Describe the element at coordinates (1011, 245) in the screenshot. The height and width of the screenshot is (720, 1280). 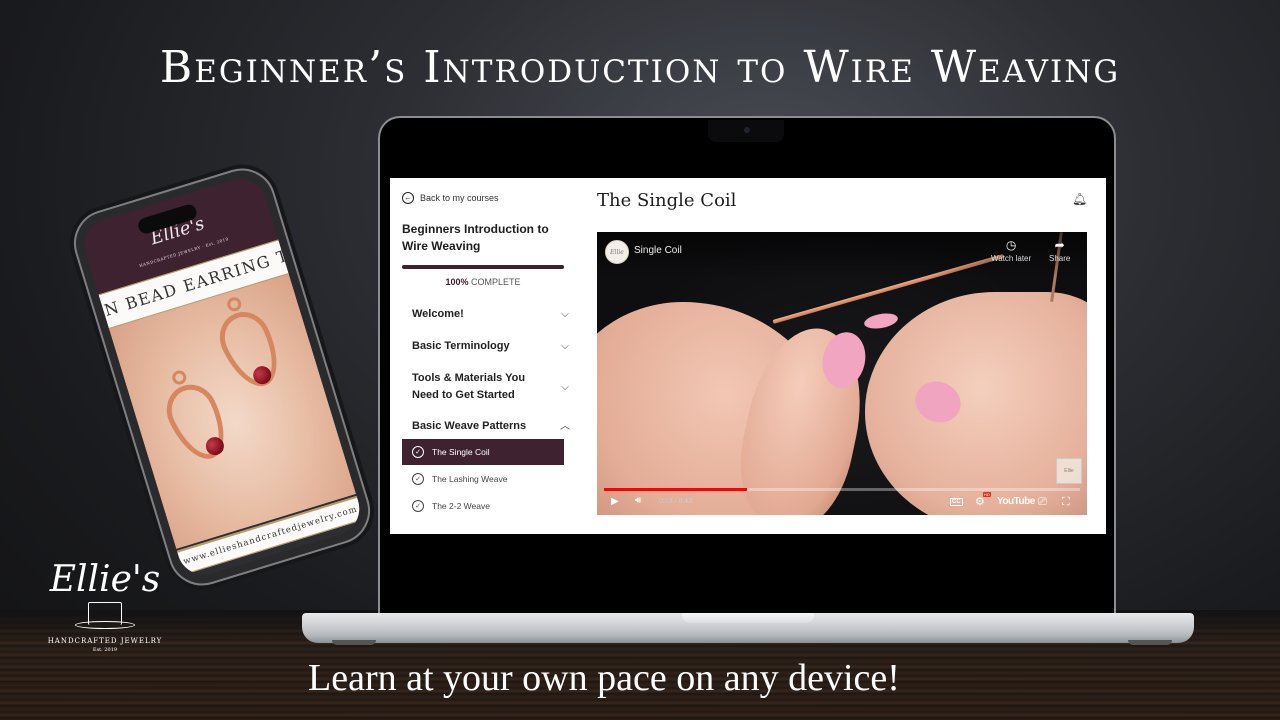
I see `clock-icon: ◷` at that location.